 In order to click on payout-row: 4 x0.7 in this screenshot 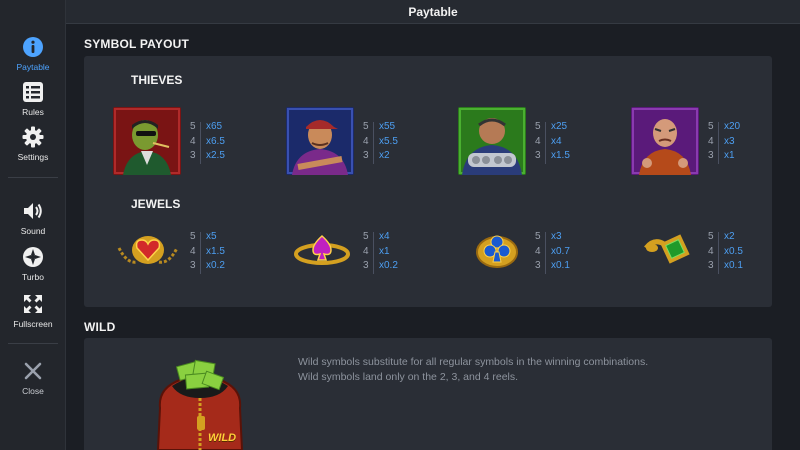, I will do `click(570, 252)`.